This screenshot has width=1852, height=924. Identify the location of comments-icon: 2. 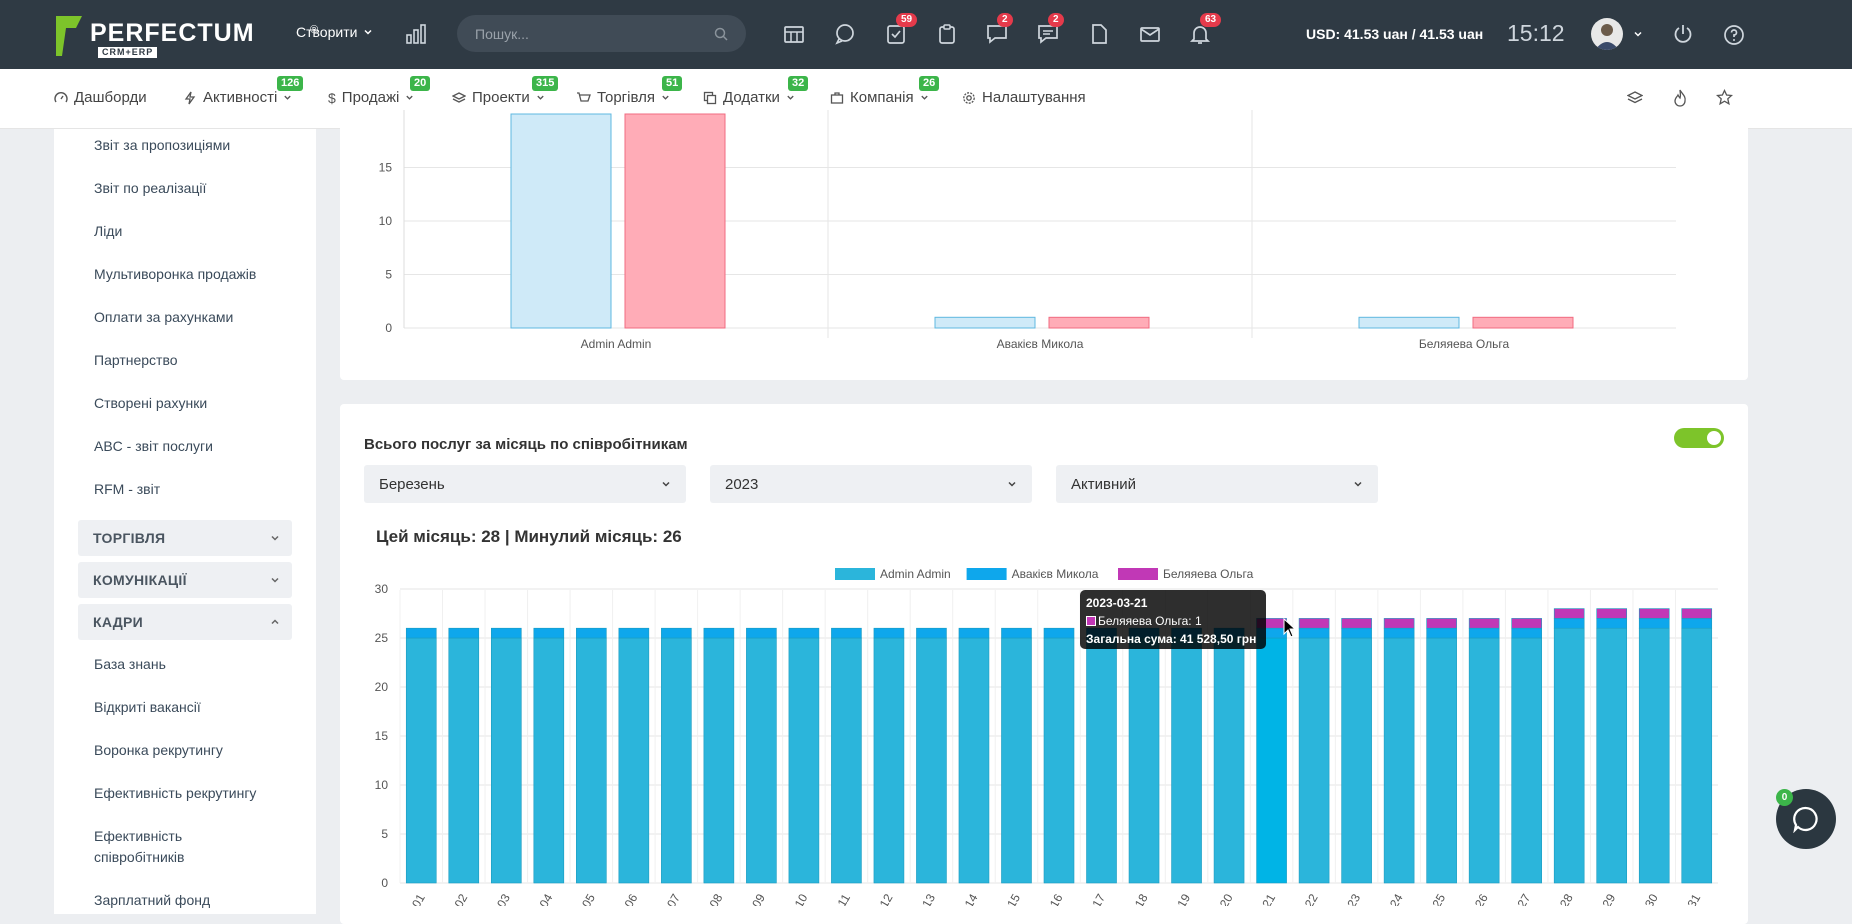
(1050, 29).